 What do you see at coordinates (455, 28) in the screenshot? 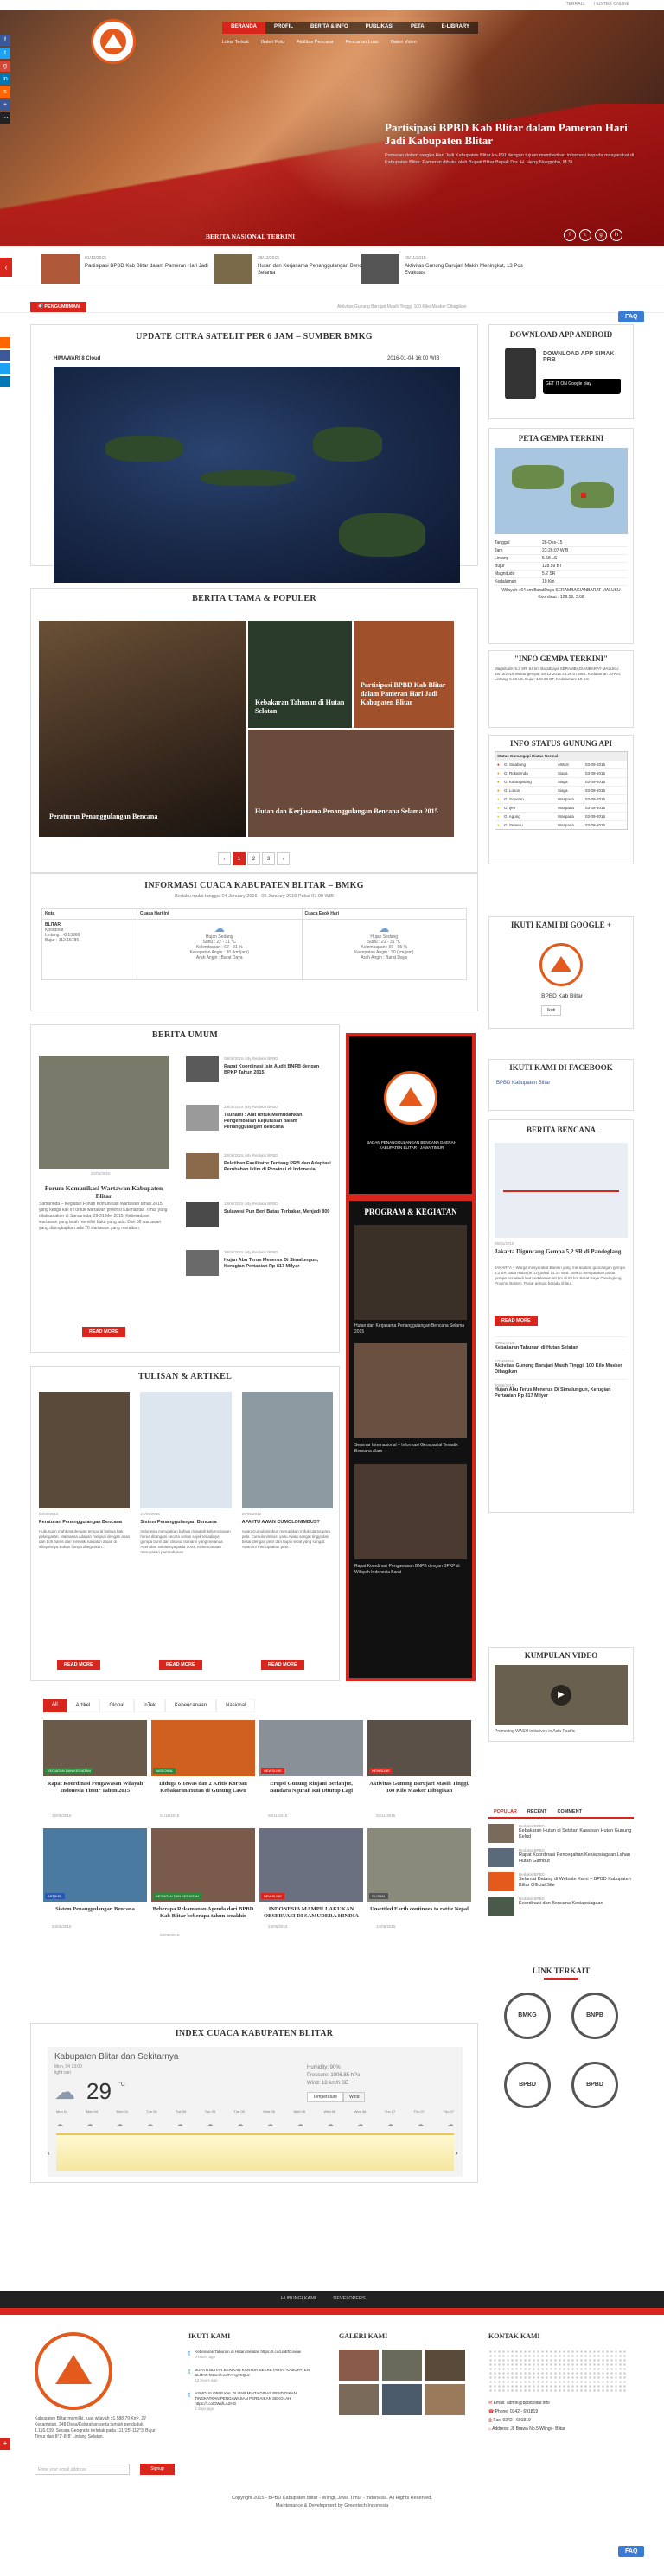
I see `nav-elibrary: E-LIBRARY` at bounding box center [455, 28].